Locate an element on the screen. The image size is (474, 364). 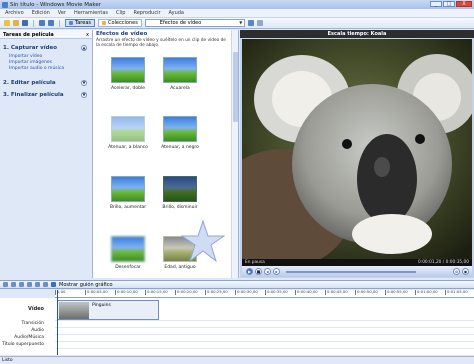
redo-icon is located at coordinates (51, 23).